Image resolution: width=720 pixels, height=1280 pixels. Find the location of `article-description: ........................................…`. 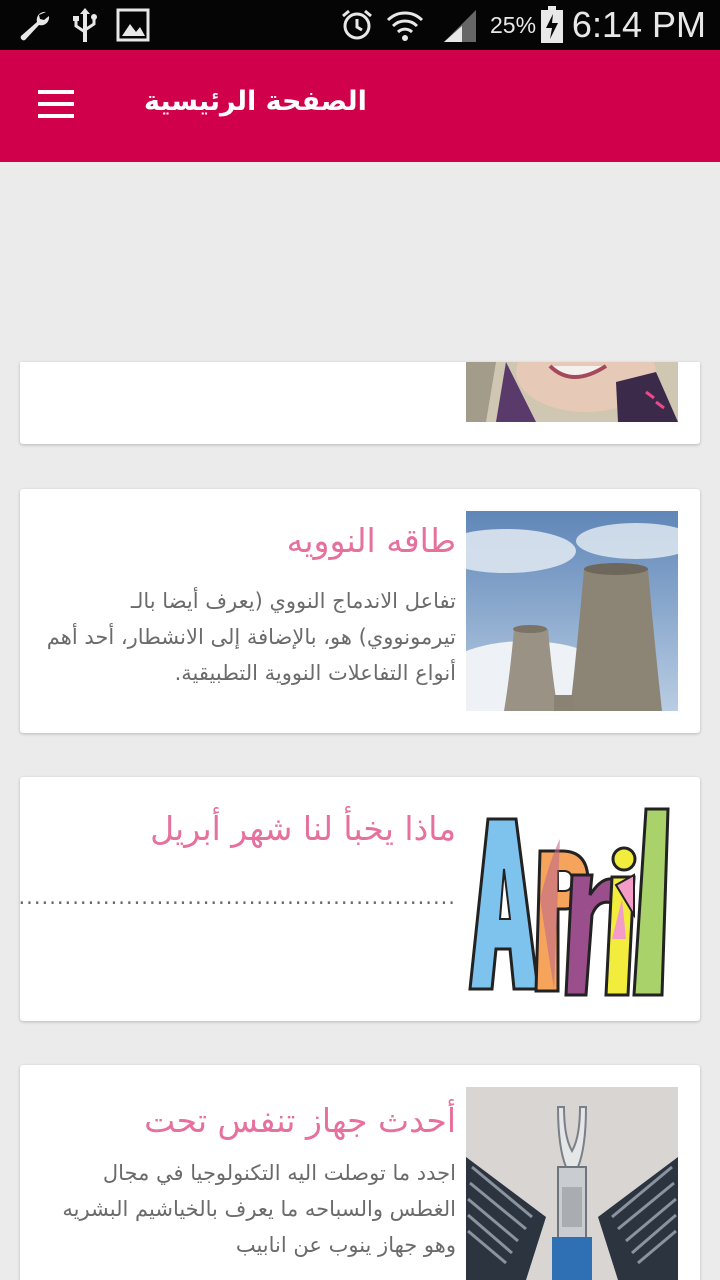

article-description: ........................................… is located at coordinates (238, 897).